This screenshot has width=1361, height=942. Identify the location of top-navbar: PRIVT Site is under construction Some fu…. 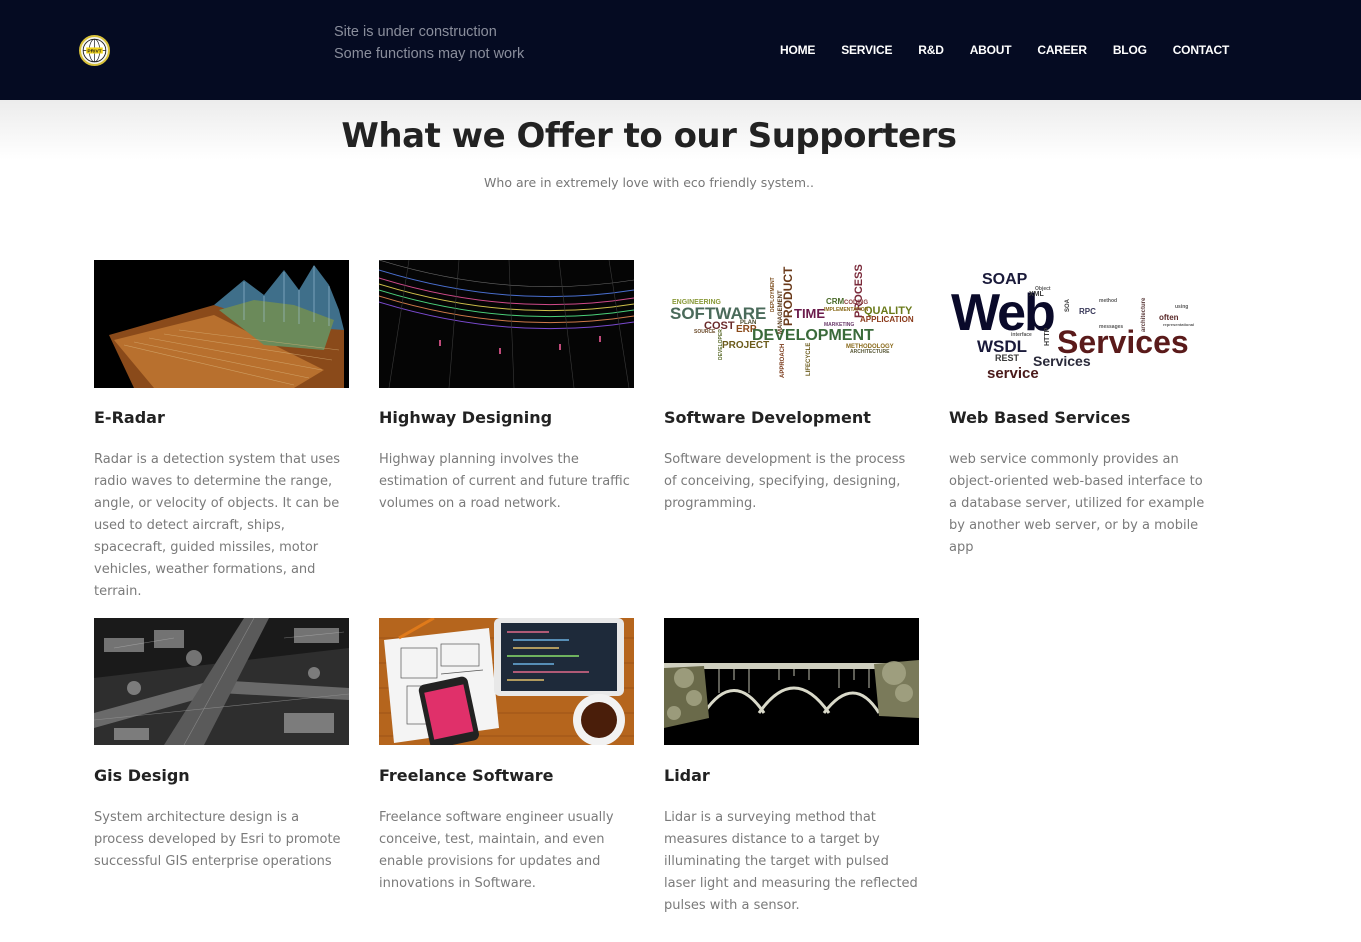
(680, 50).